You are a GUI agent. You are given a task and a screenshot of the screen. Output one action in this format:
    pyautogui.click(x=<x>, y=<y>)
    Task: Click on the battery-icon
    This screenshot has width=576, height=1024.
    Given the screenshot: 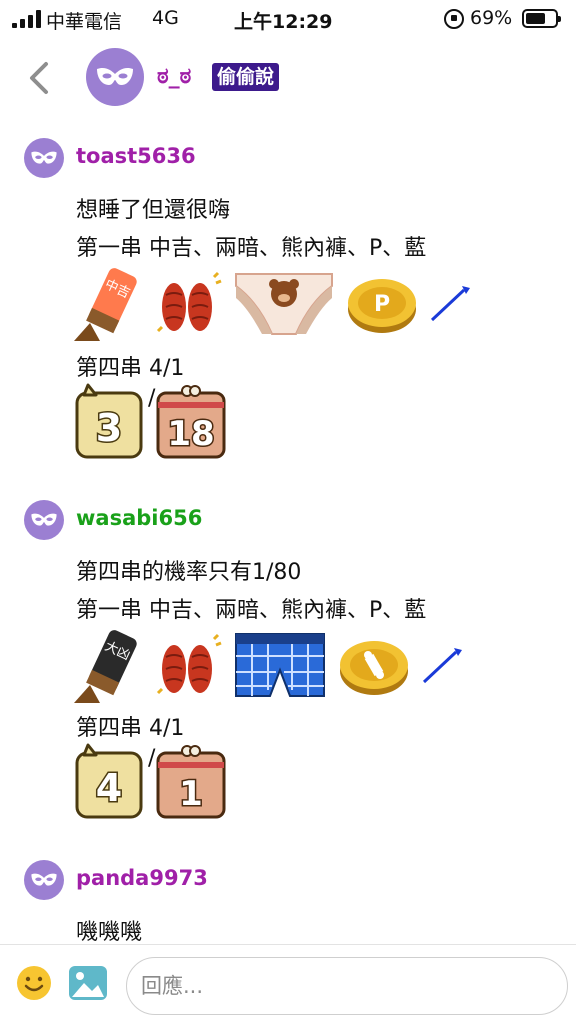 What is the action you would take?
    pyautogui.click(x=541, y=18)
    